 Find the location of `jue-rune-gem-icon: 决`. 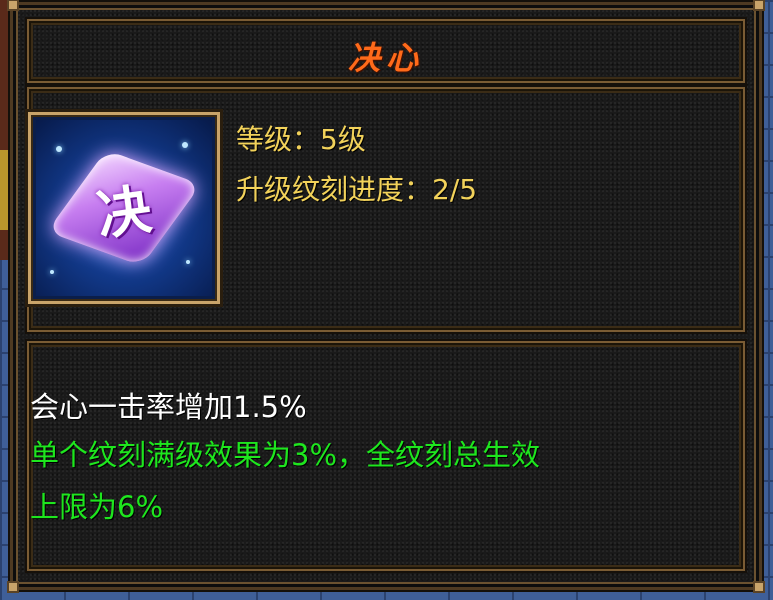

jue-rune-gem-icon: 决 is located at coordinates (124, 208).